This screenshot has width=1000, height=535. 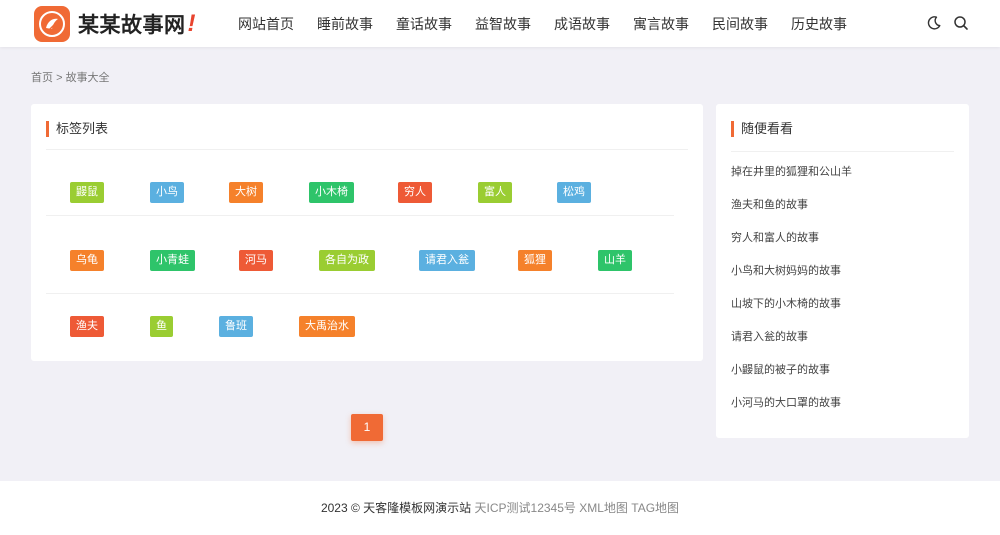 What do you see at coordinates (77, 129) in the screenshot?
I see `panel-title: 标签列表` at bounding box center [77, 129].